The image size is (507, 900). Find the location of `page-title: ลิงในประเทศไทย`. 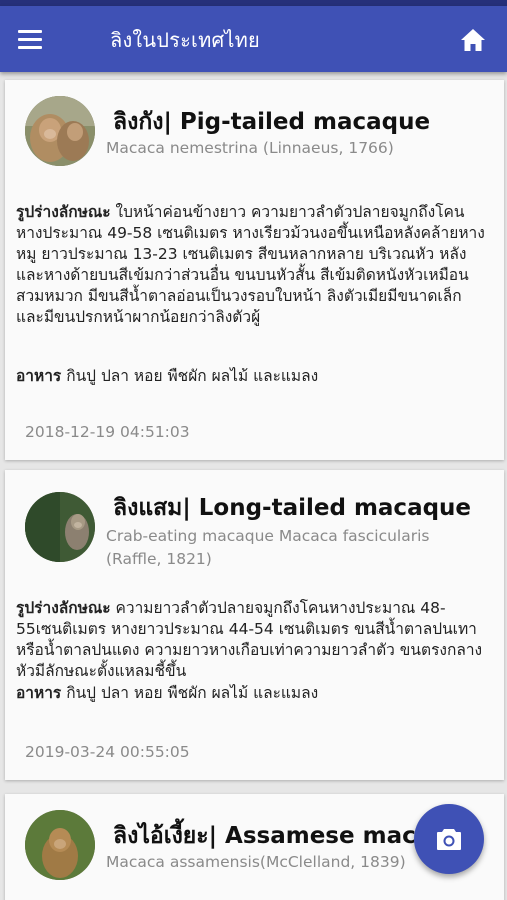

page-title: ลิงในประเทศไทย is located at coordinates (185, 40).